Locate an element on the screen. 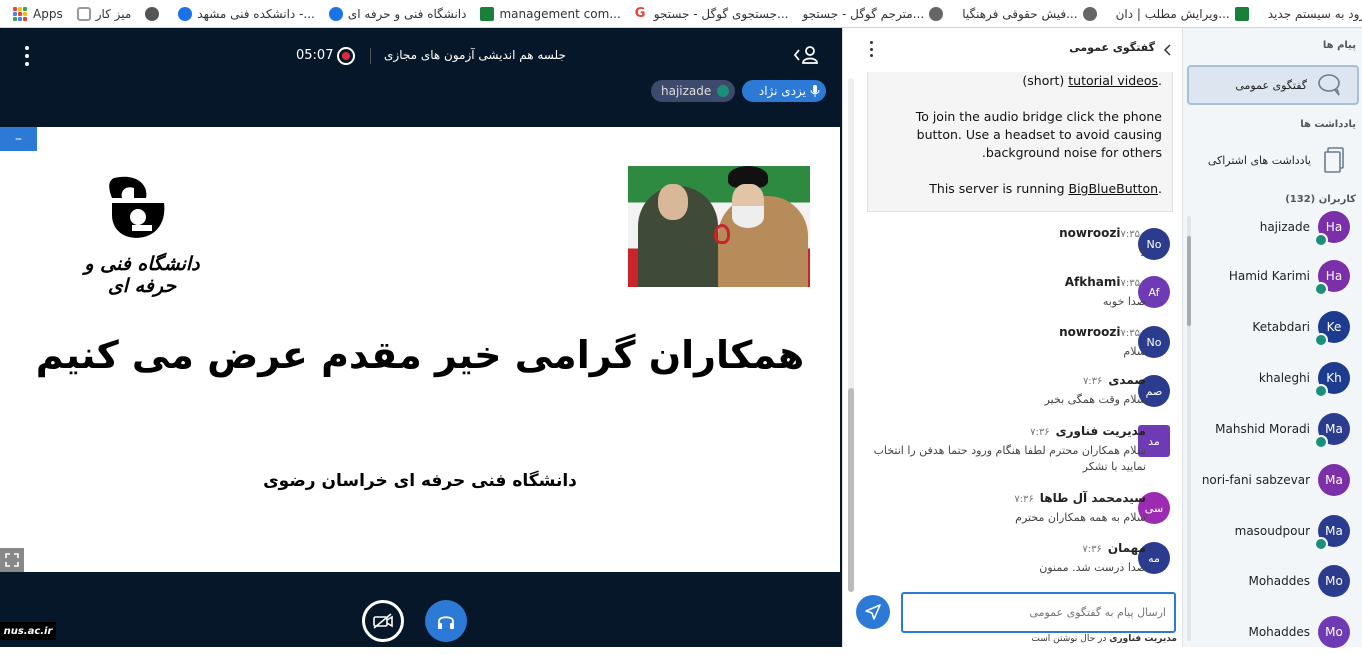 This screenshot has width=1362, height=655. chat-options-button is located at coordinates (871, 49).